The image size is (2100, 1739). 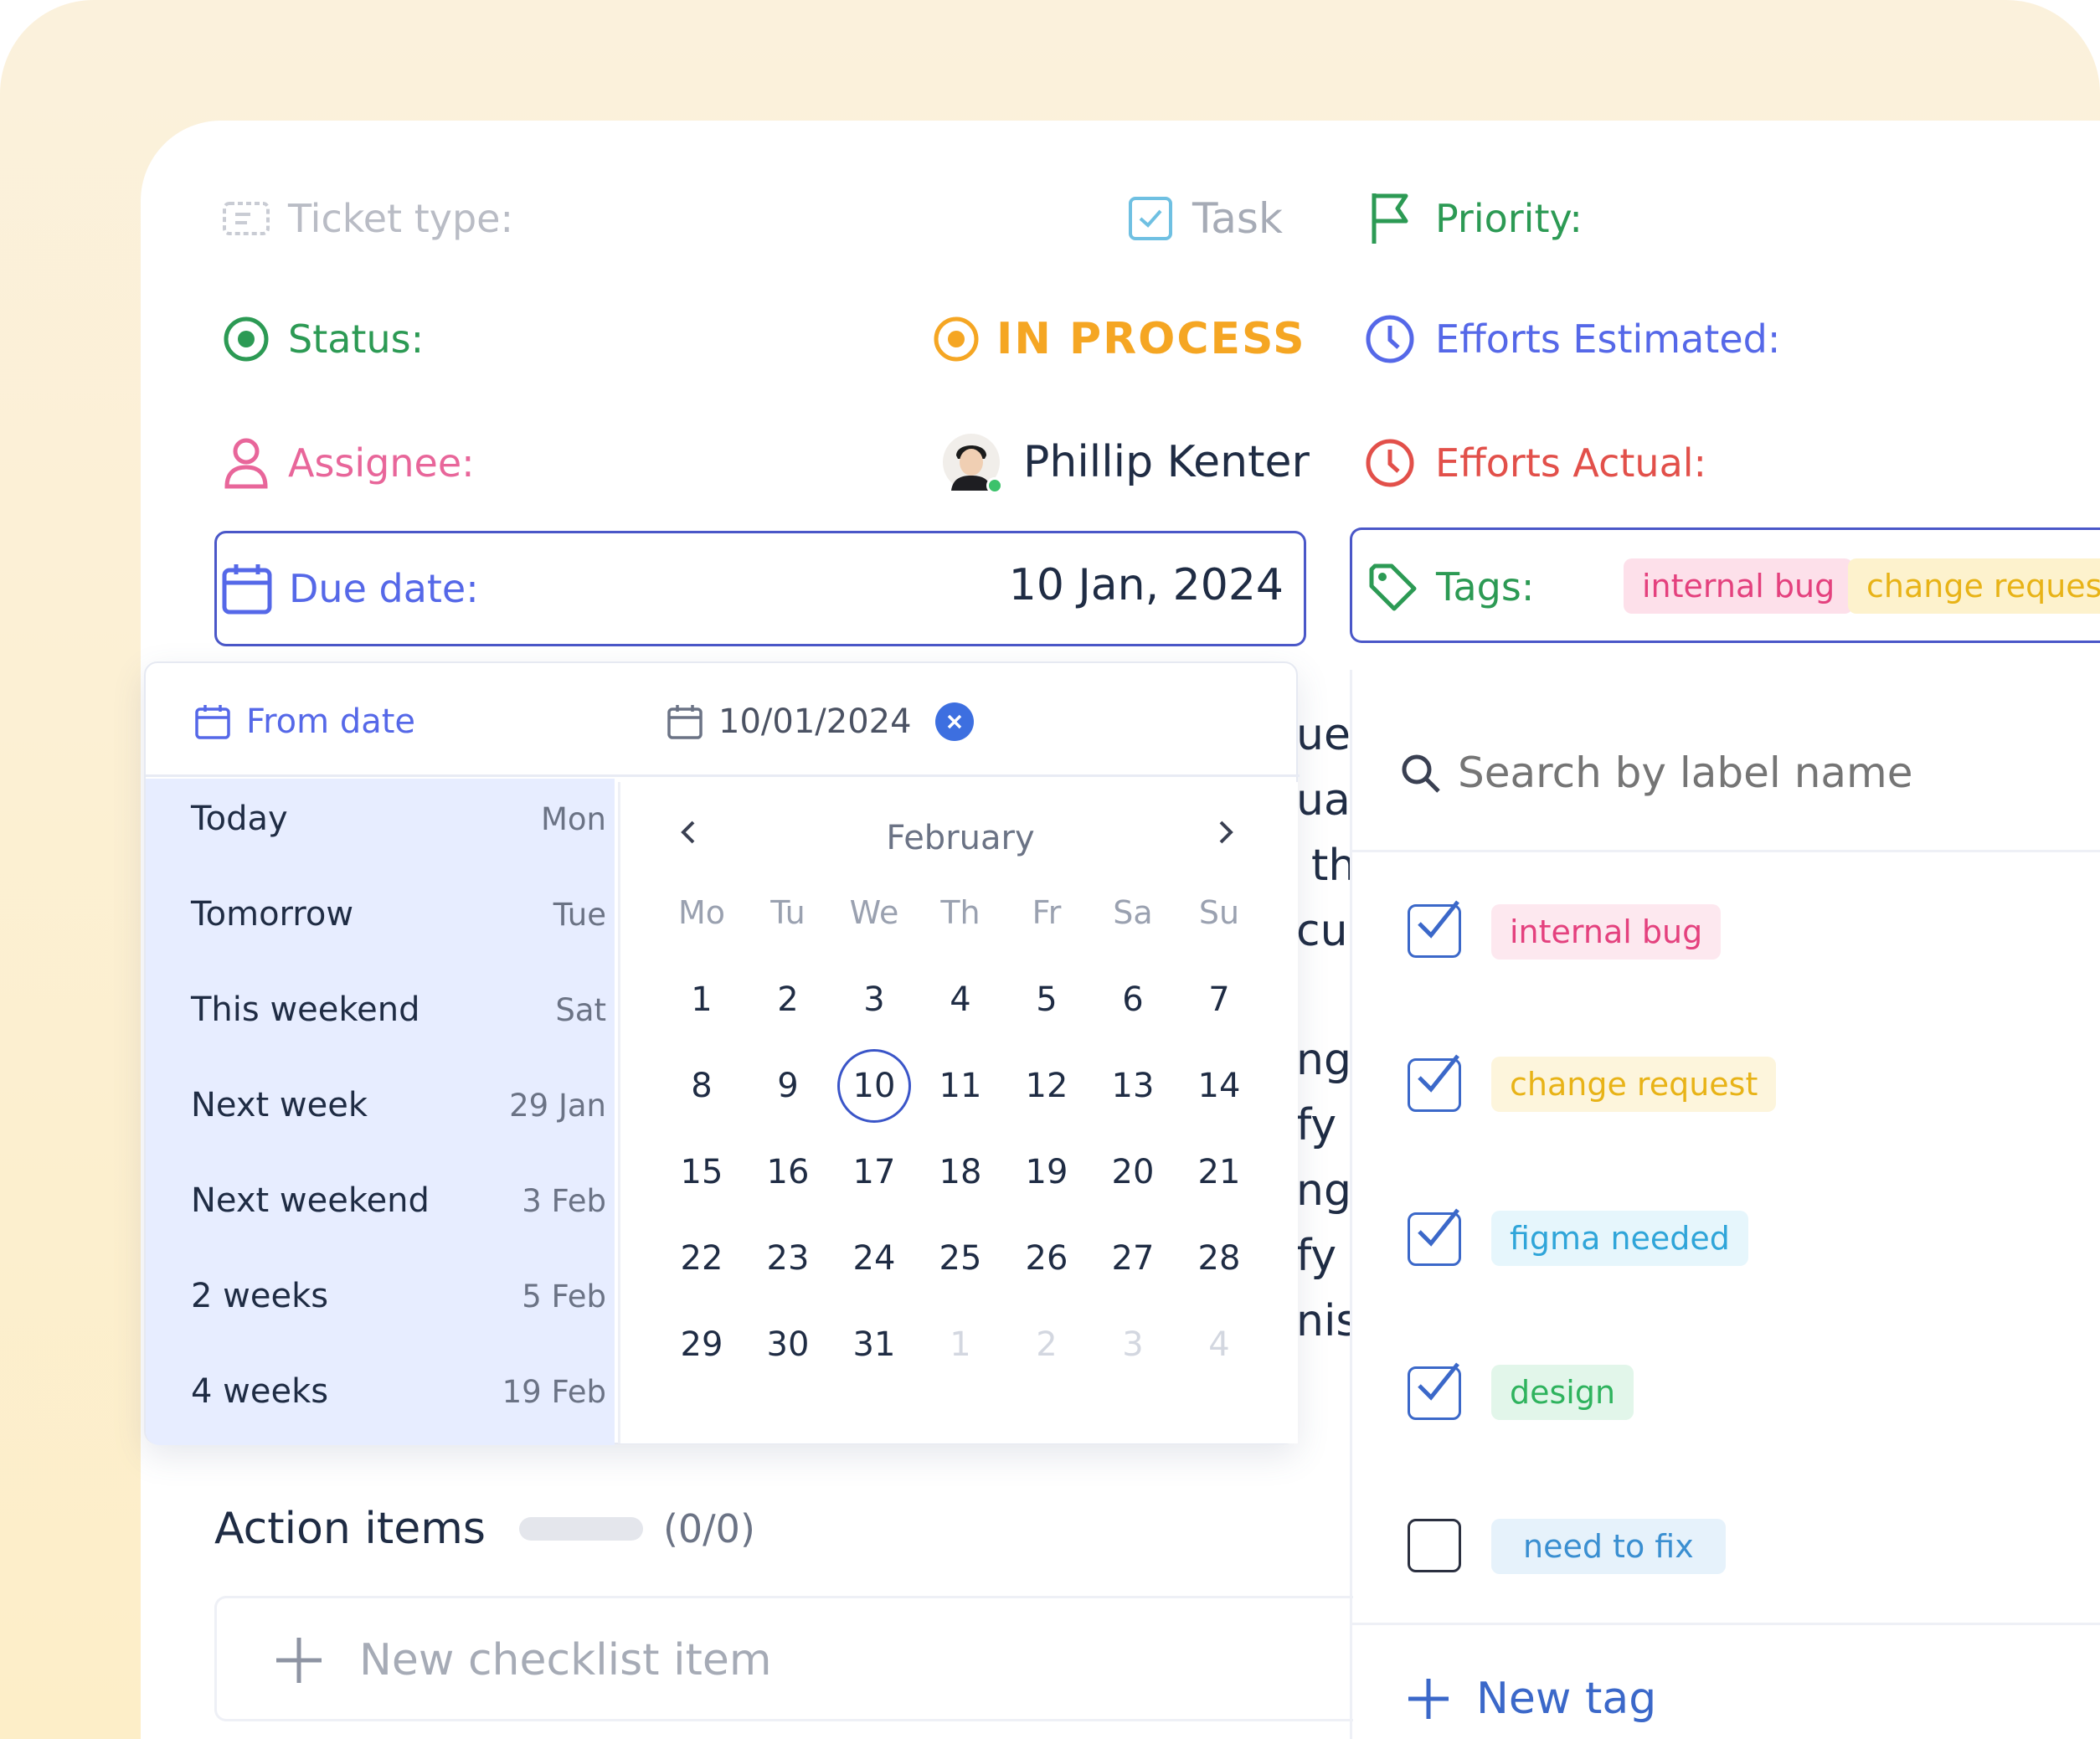 What do you see at coordinates (1563, 1392) in the screenshot?
I see `tag-option-design: design` at bounding box center [1563, 1392].